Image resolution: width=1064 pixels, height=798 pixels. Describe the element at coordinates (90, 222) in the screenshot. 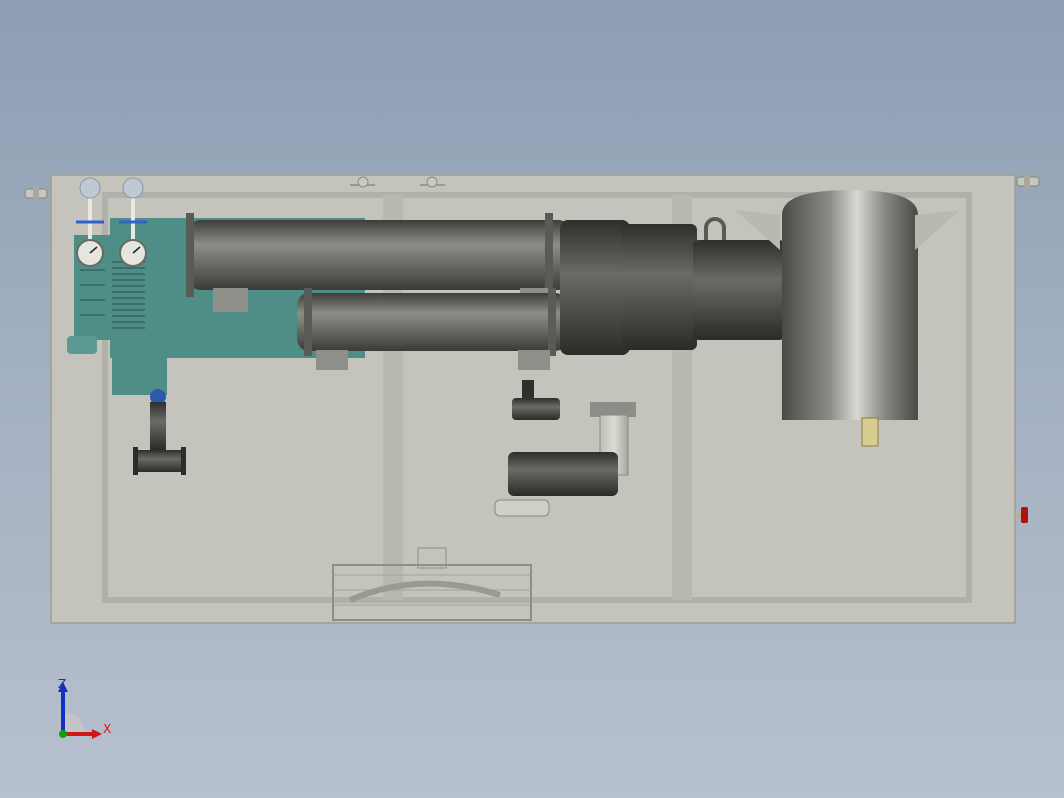

I see `pressure-gauge-left` at that location.